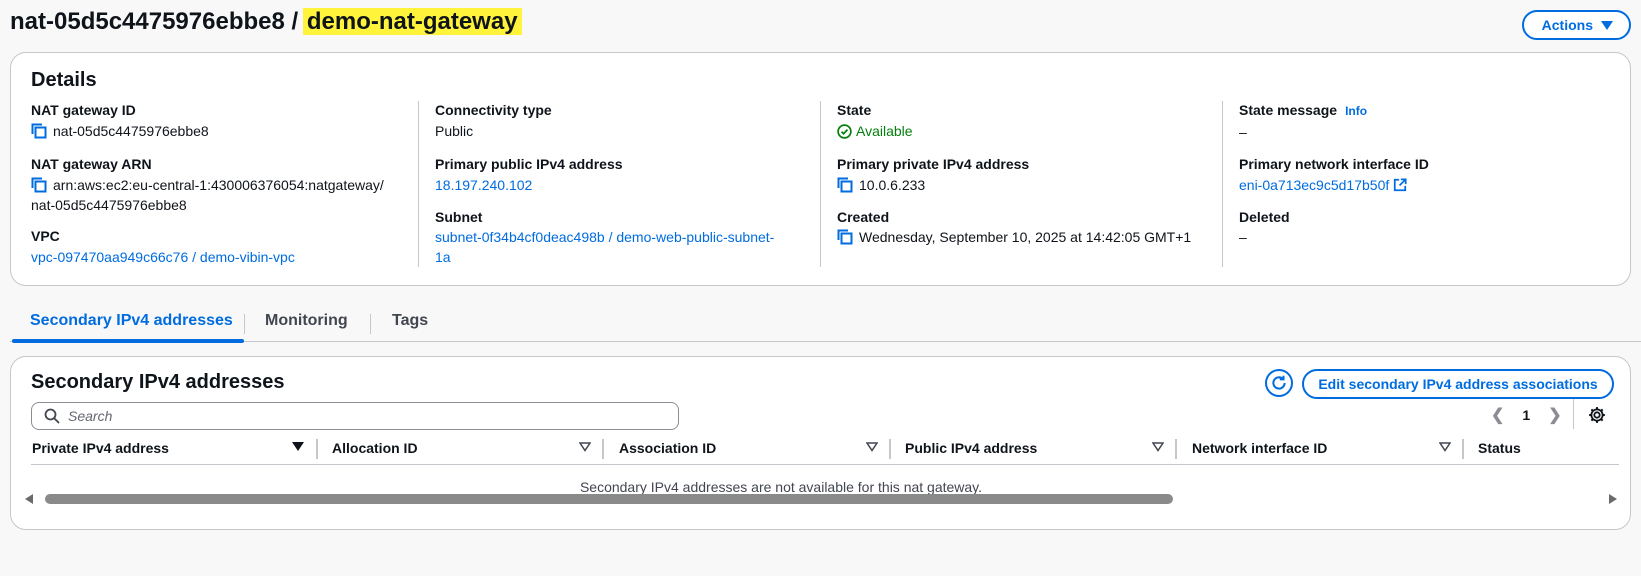 Image resolution: width=1641 pixels, height=576 pixels. I want to click on page-title: nat-05d5c4475976ebbe8 / demo-nat-gateway, so click(266, 22).